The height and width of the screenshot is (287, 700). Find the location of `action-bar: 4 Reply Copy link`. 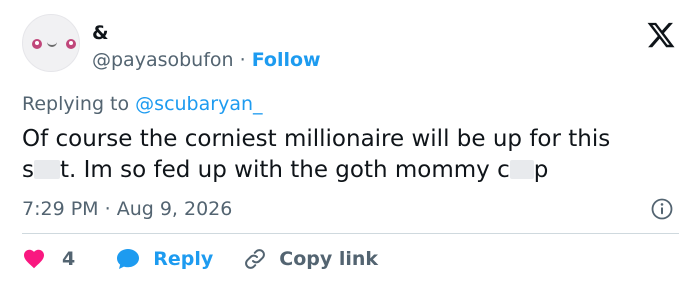

action-bar: 4 Reply Copy link is located at coordinates (200, 259).